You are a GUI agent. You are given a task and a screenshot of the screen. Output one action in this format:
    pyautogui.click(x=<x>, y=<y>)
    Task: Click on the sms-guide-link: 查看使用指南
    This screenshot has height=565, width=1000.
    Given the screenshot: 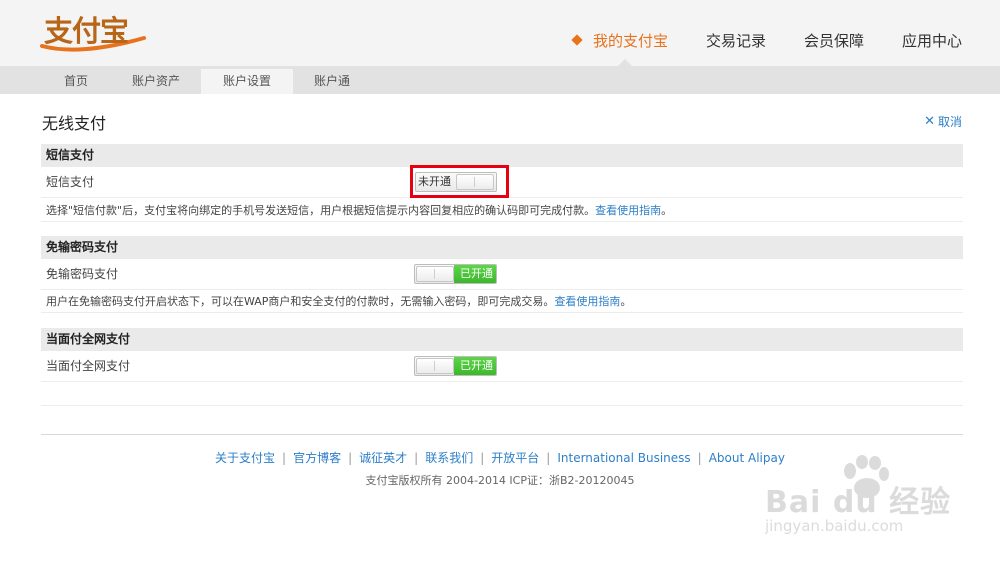 What is the action you would take?
    pyautogui.click(x=628, y=210)
    